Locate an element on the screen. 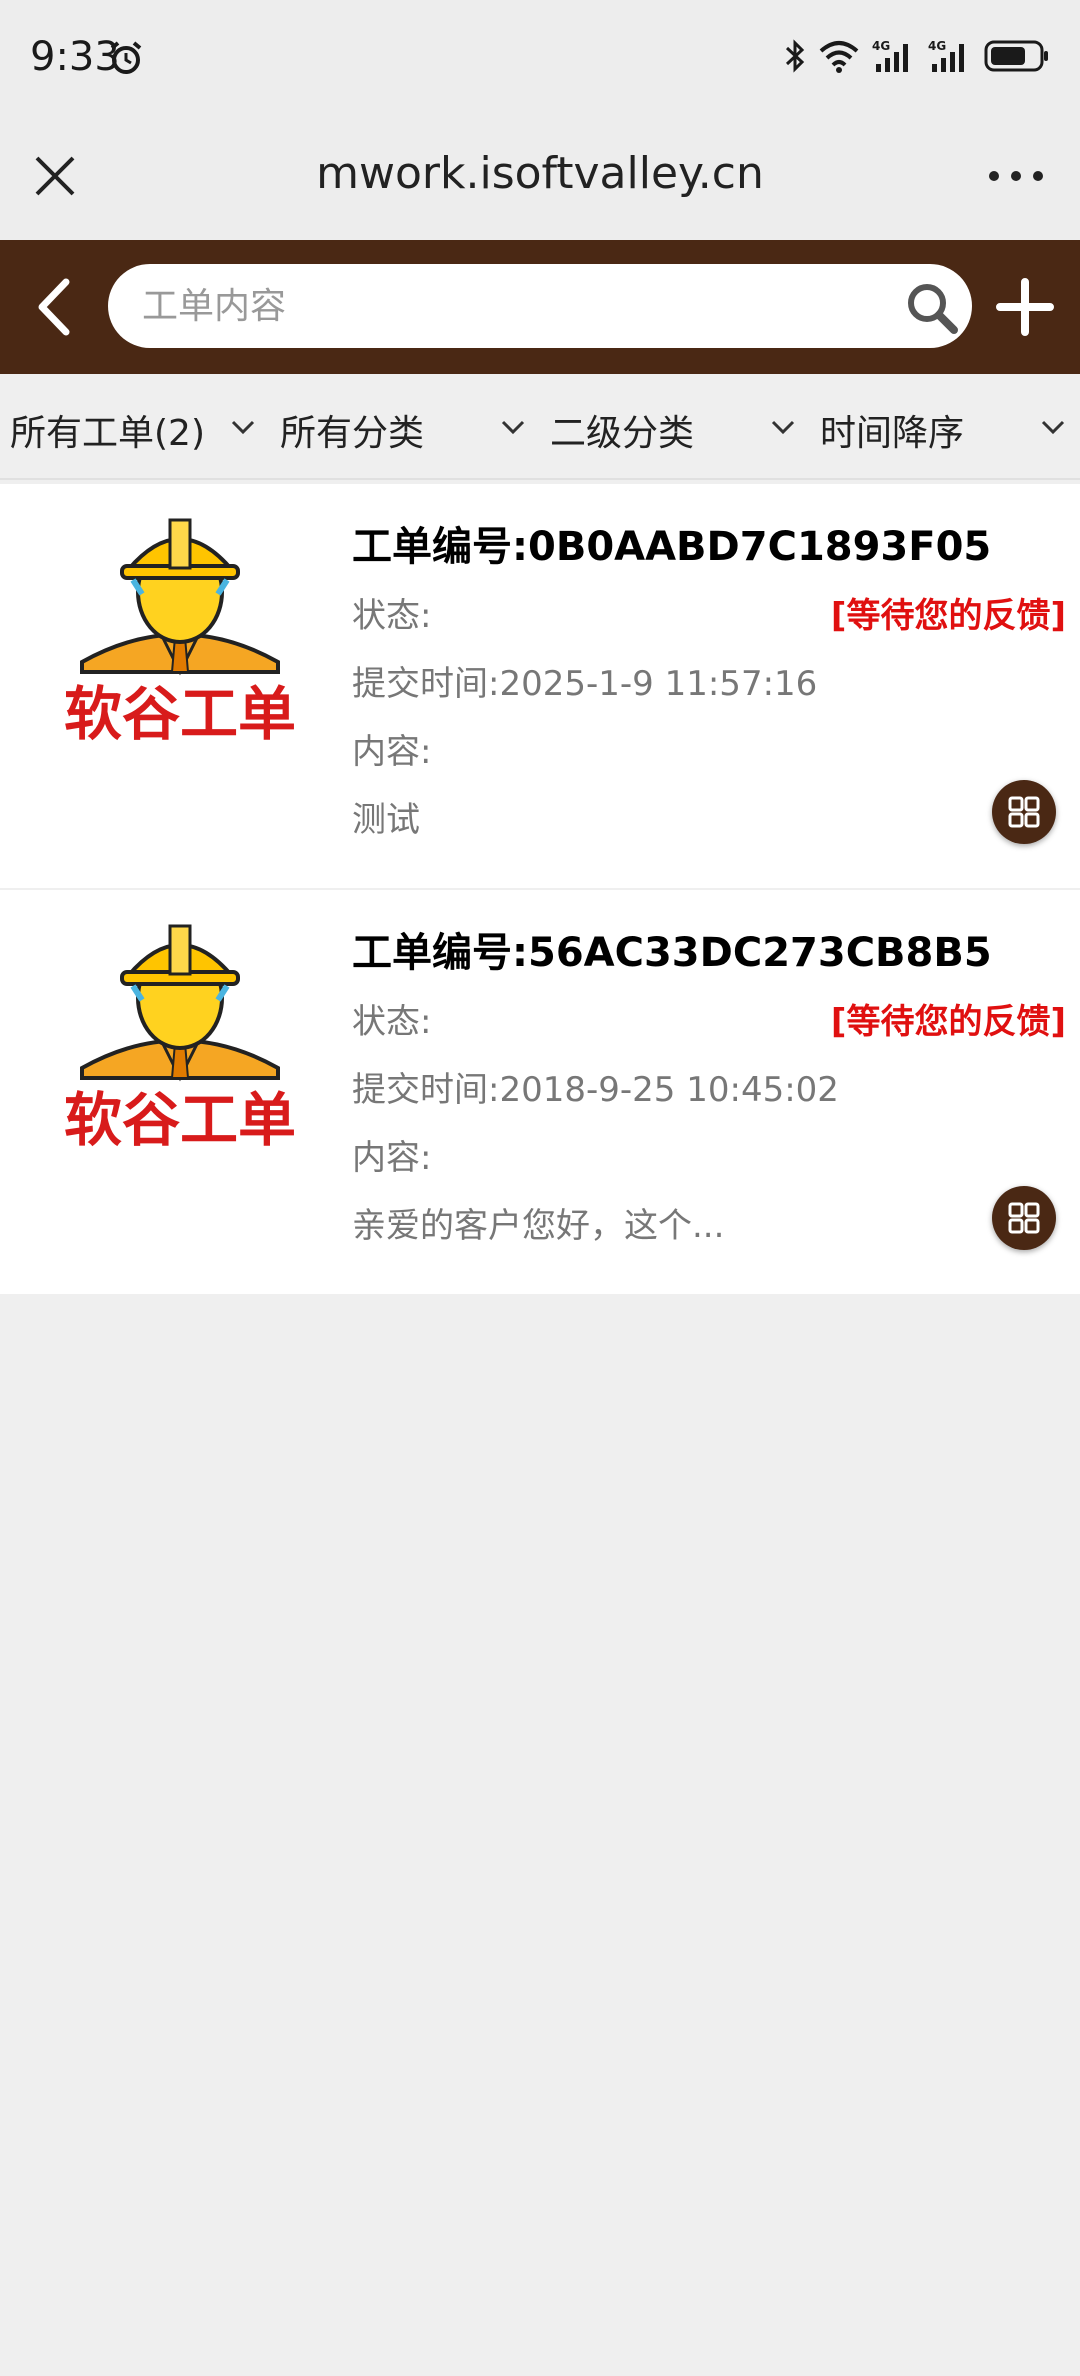 This screenshot has height=2376, width=1080. ticket-title: 工单编号:0B0AABD7C1893F05 is located at coordinates (672, 547).